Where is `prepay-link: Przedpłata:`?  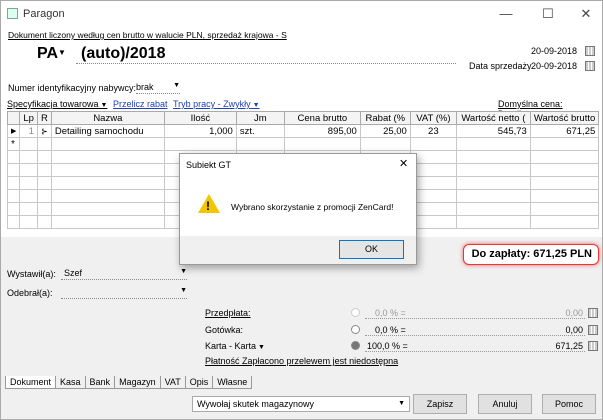
prepay-link: Przedpłata: is located at coordinates (228, 313).